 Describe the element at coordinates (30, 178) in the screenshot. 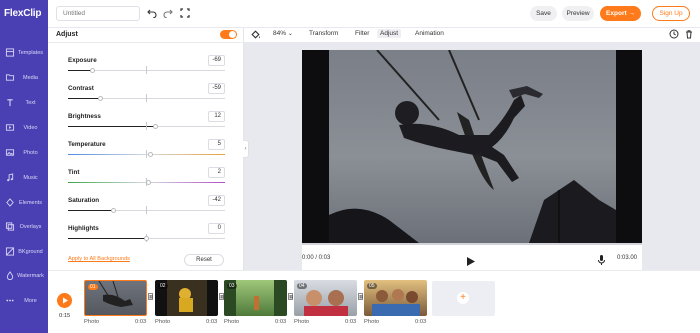

I see `sidebar-item-label: Music` at that location.